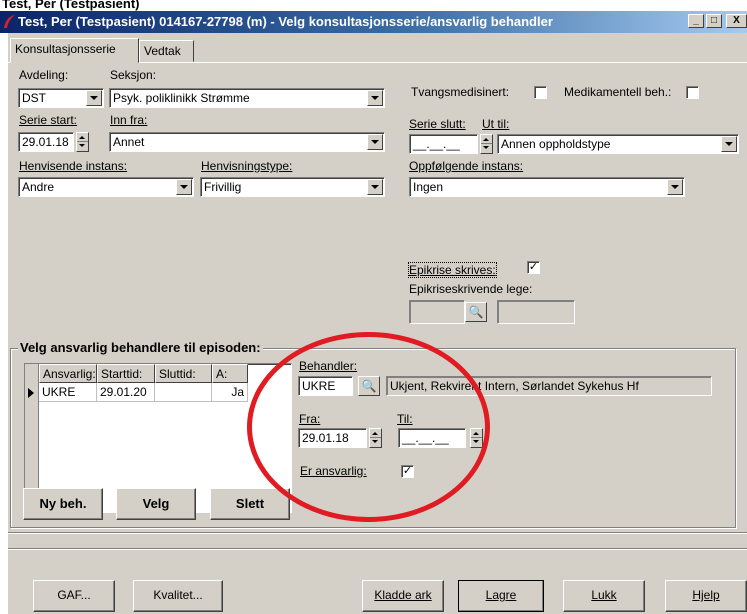  I want to click on velg-button: Velg, so click(156, 504).